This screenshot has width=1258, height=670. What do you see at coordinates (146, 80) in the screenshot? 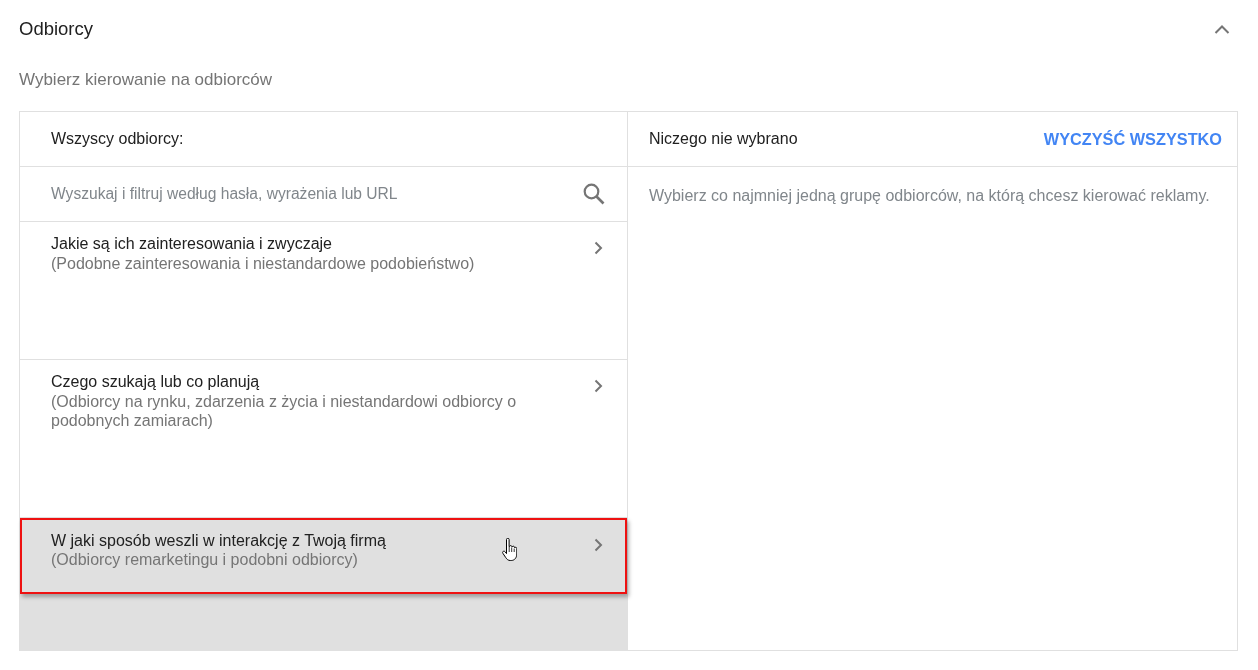
I see `section-subtitle: Wybierz kierowanie na odbiorców` at bounding box center [146, 80].